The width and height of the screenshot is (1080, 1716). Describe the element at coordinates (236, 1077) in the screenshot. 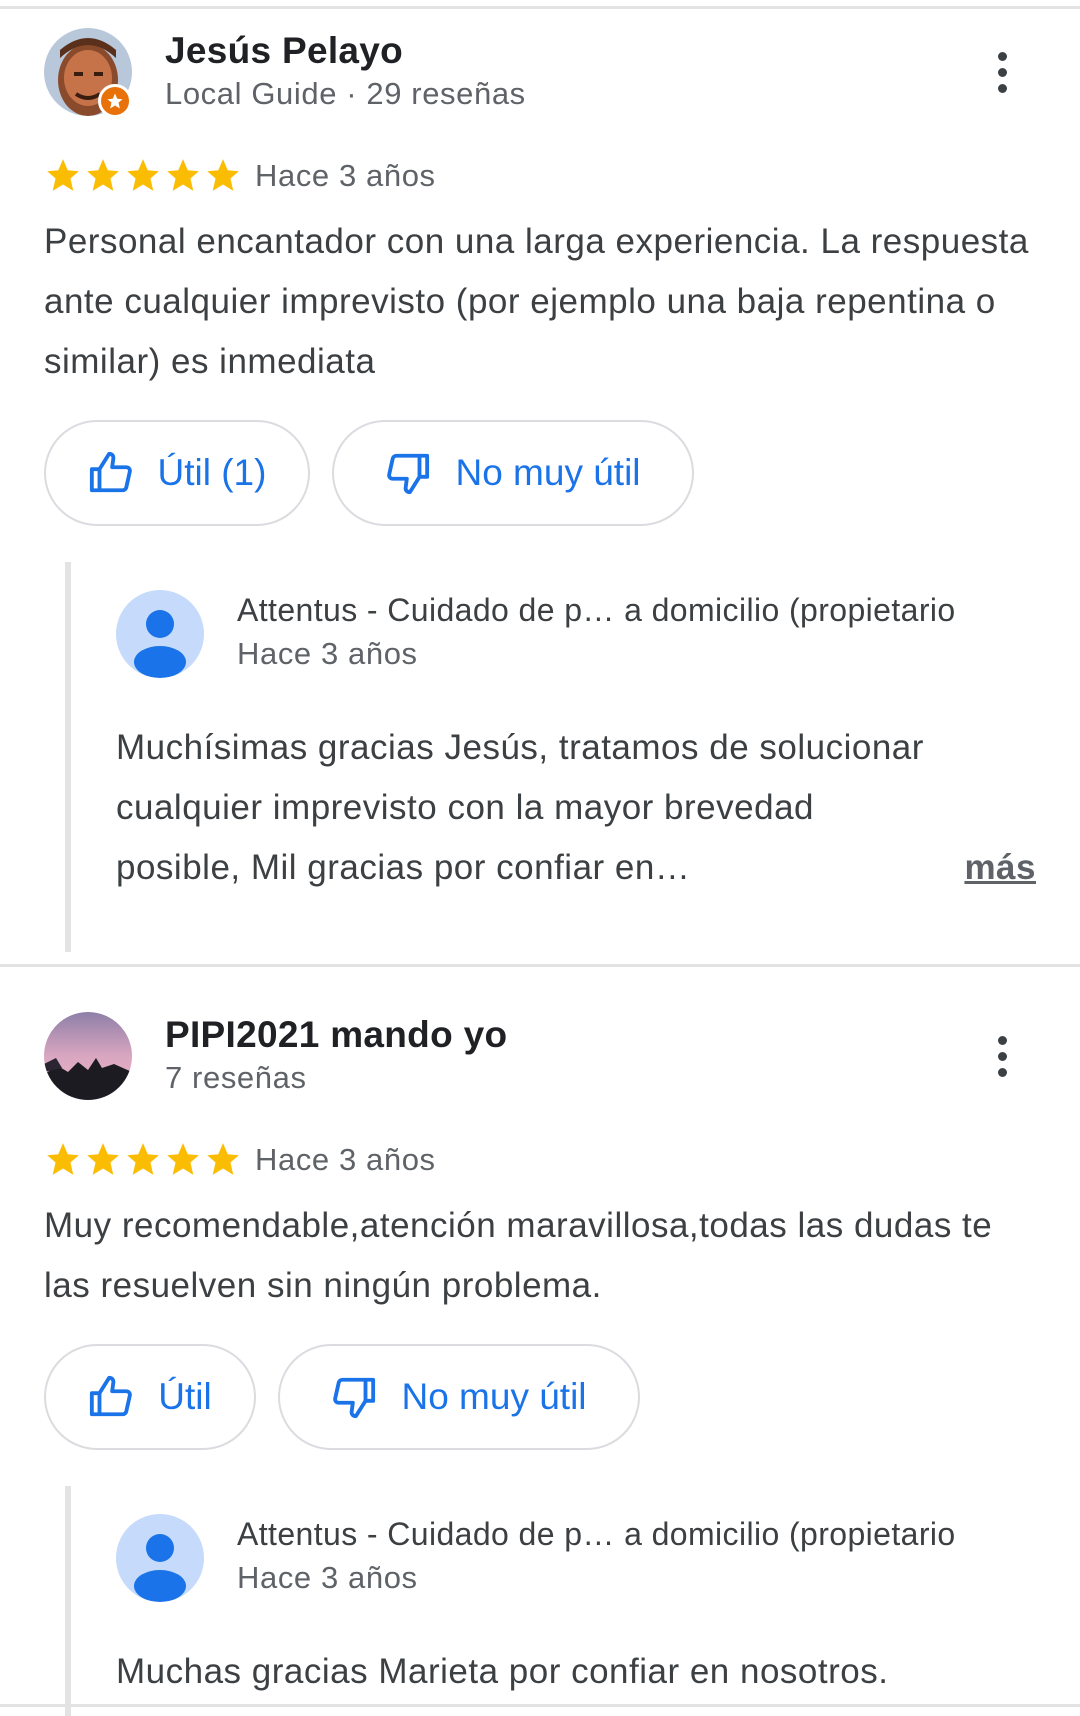

I see `author-meta: 7 reseñas` at that location.